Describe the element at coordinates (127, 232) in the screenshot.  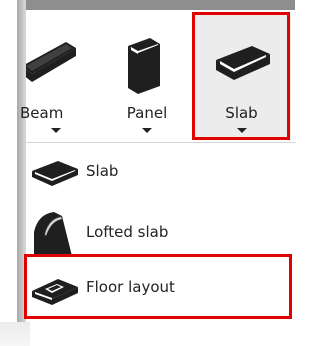
I see `menu-item-label: Lofted slab` at that location.